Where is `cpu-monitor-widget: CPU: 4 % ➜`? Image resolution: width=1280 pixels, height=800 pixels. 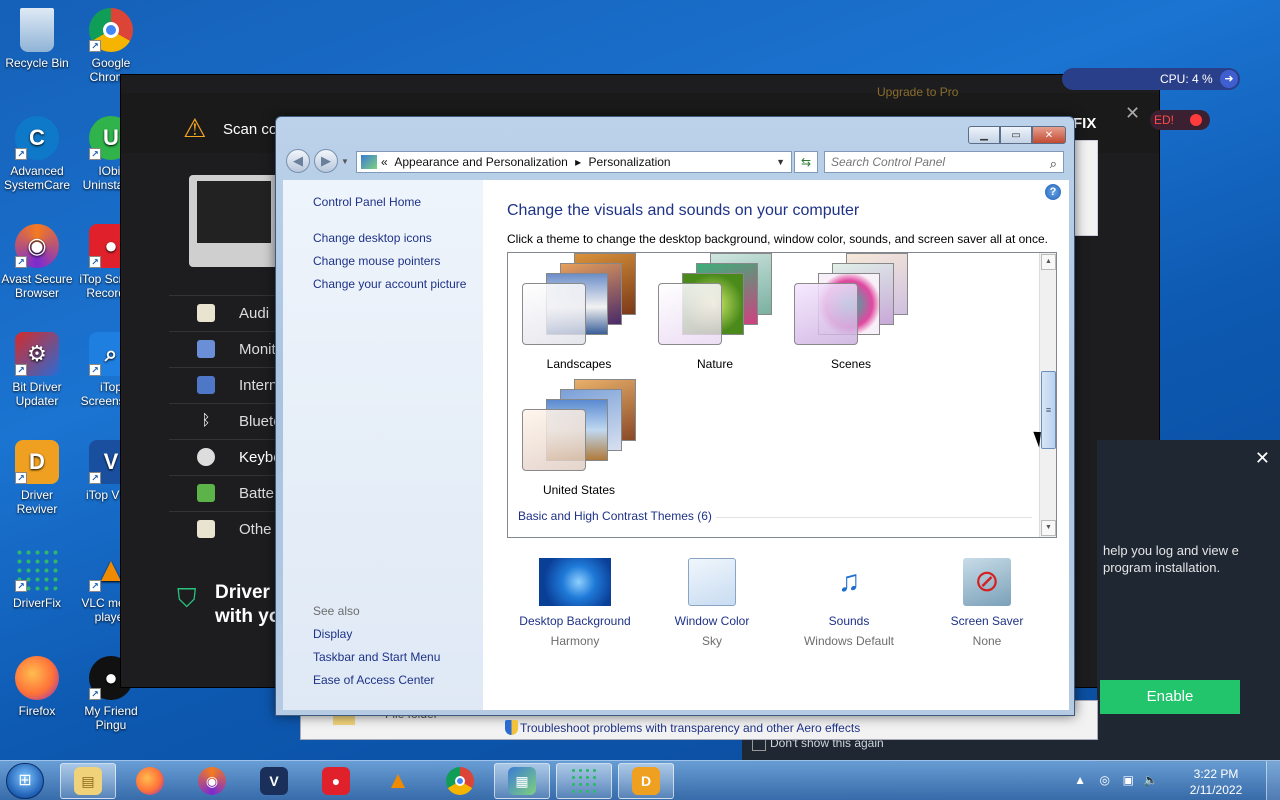 cpu-monitor-widget: CPU: 4 % ➜ is located at coordinates (1151, 79).